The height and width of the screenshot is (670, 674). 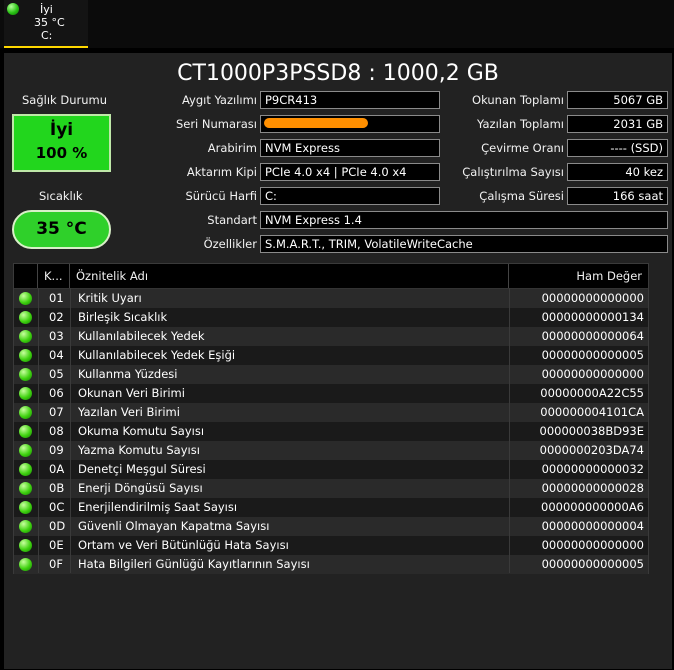 What do you see at coordinates (57, 469) in the screenshot?
I see `attribute-id: 0A` at bounding box center [57, 469].